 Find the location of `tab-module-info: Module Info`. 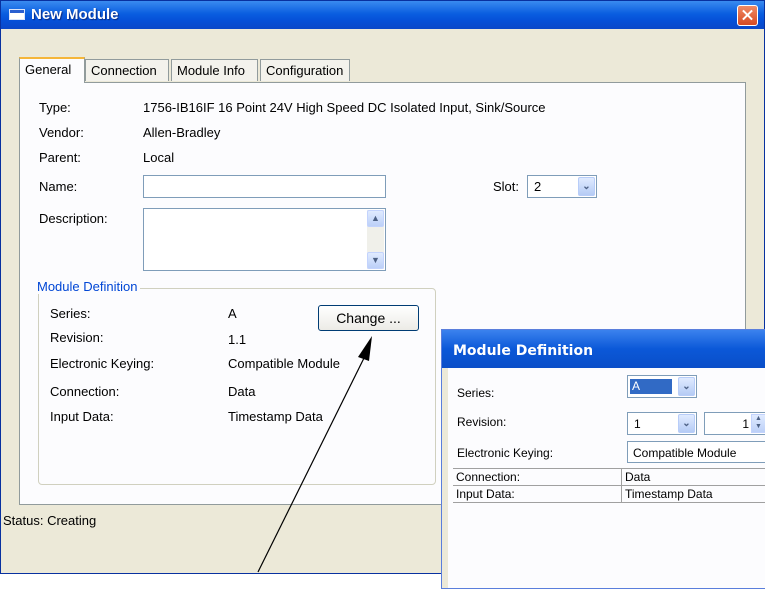

tab-module-info: Module Info is located at coordinates (214, 70).